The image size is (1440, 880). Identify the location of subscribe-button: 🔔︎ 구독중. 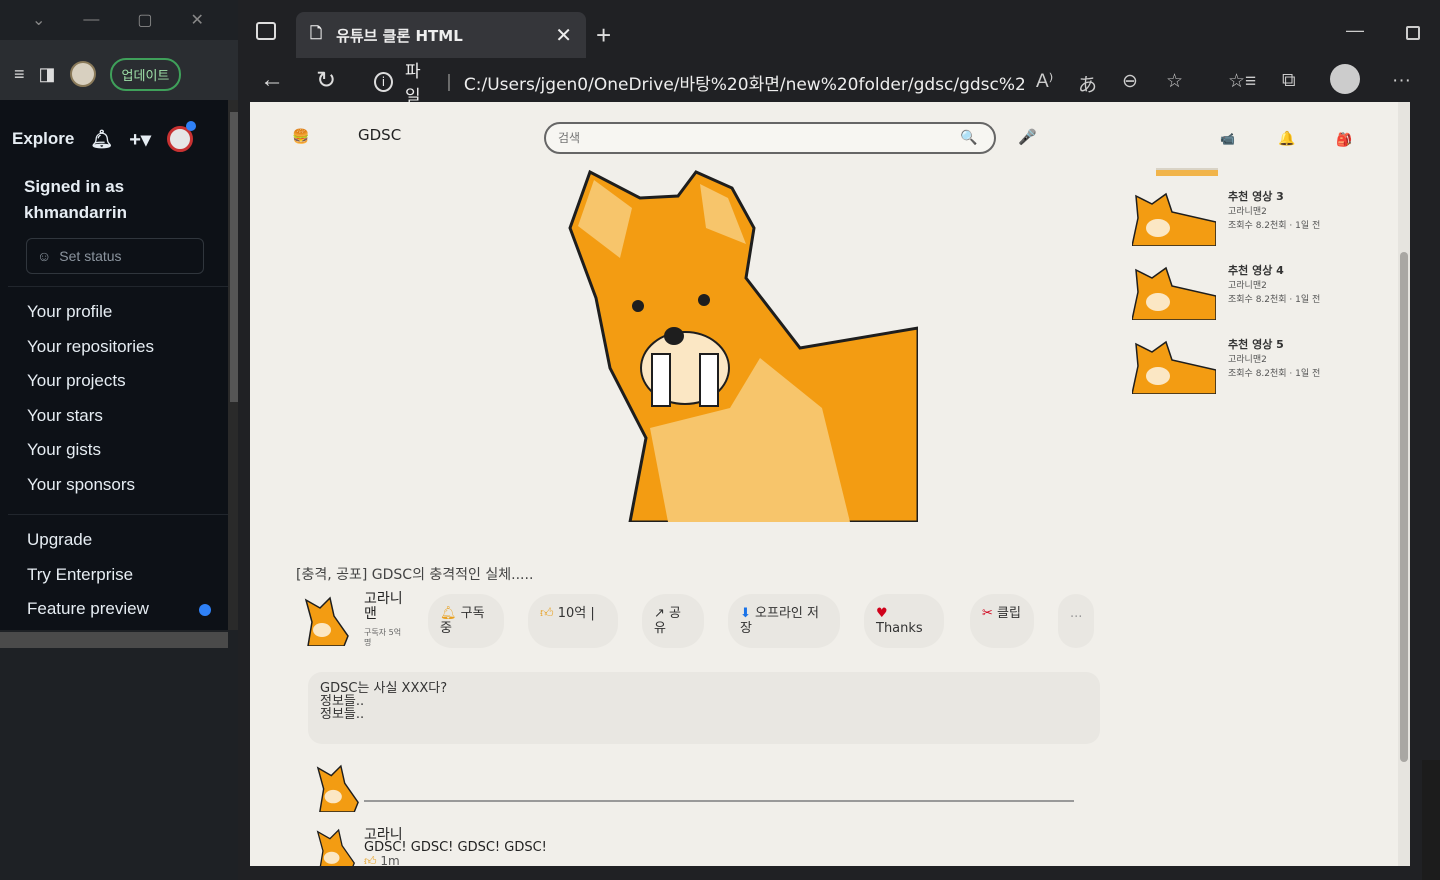
(466, 621).